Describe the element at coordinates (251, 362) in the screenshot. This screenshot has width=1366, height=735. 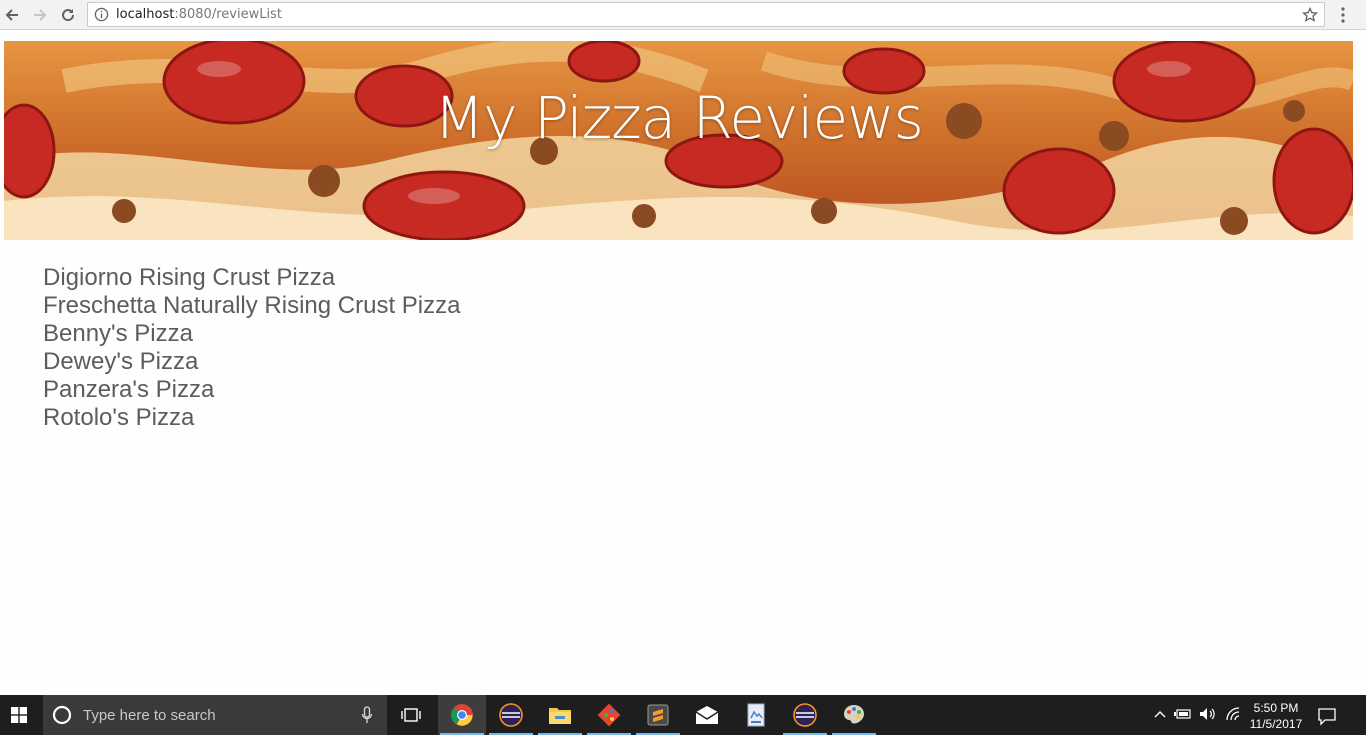
I see `review-link: Dewey's Pizza` at that location.